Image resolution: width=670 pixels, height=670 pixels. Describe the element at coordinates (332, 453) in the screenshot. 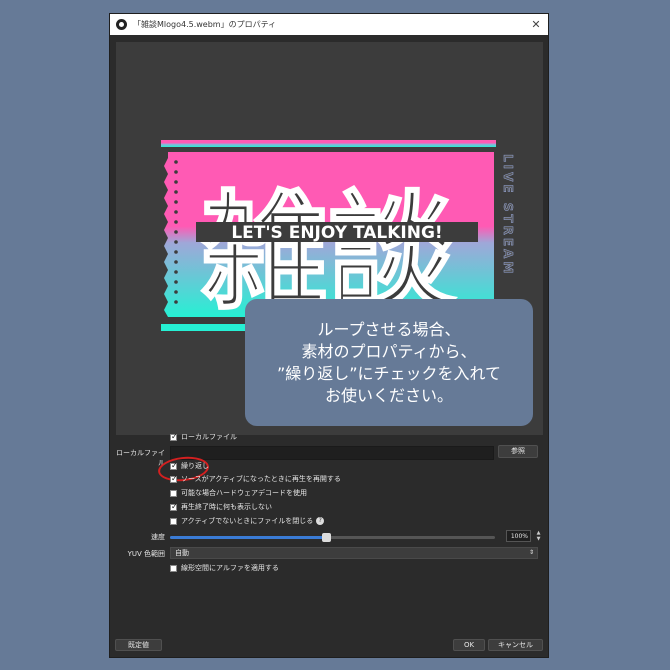

I see `local-file-path-input` at that location.